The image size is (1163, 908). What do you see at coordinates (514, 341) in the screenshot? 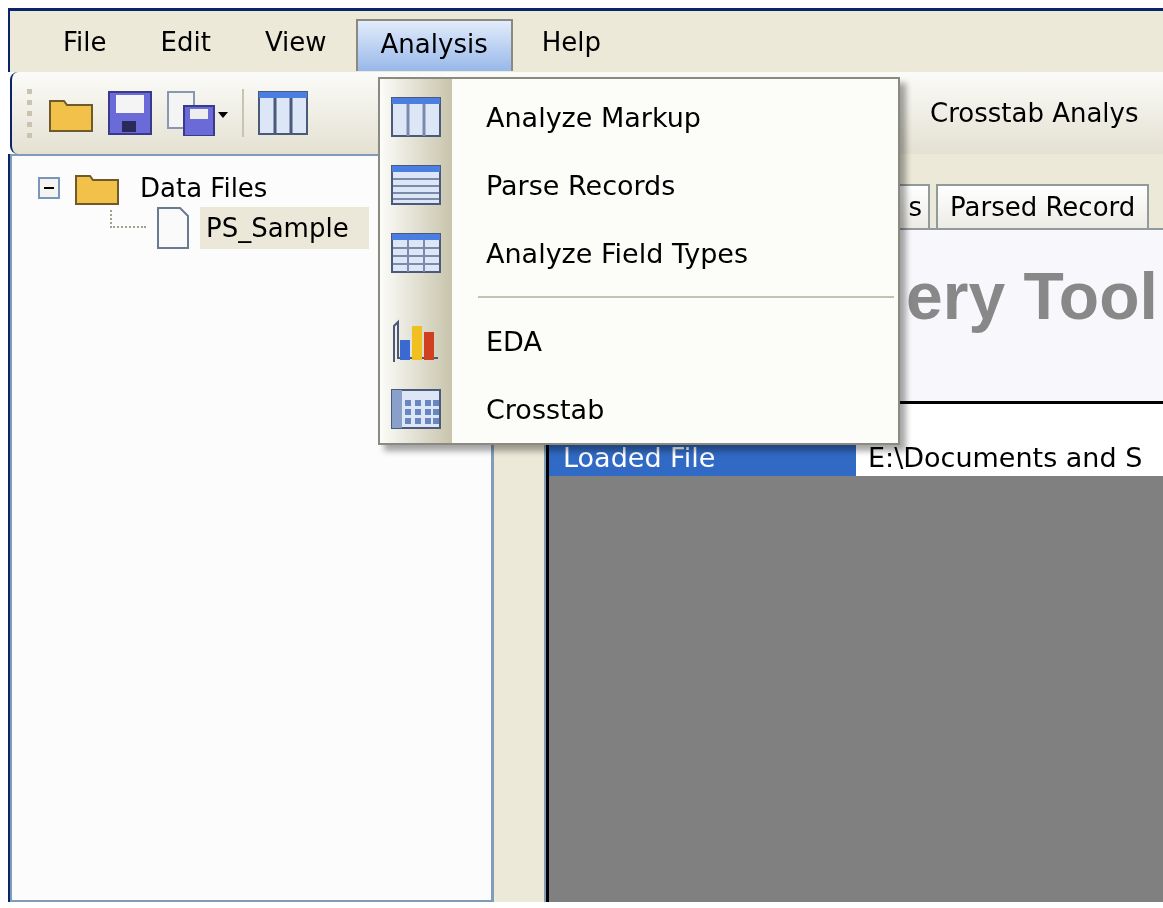
I see `menu-item: EDA` at bounding box center [514, 341].